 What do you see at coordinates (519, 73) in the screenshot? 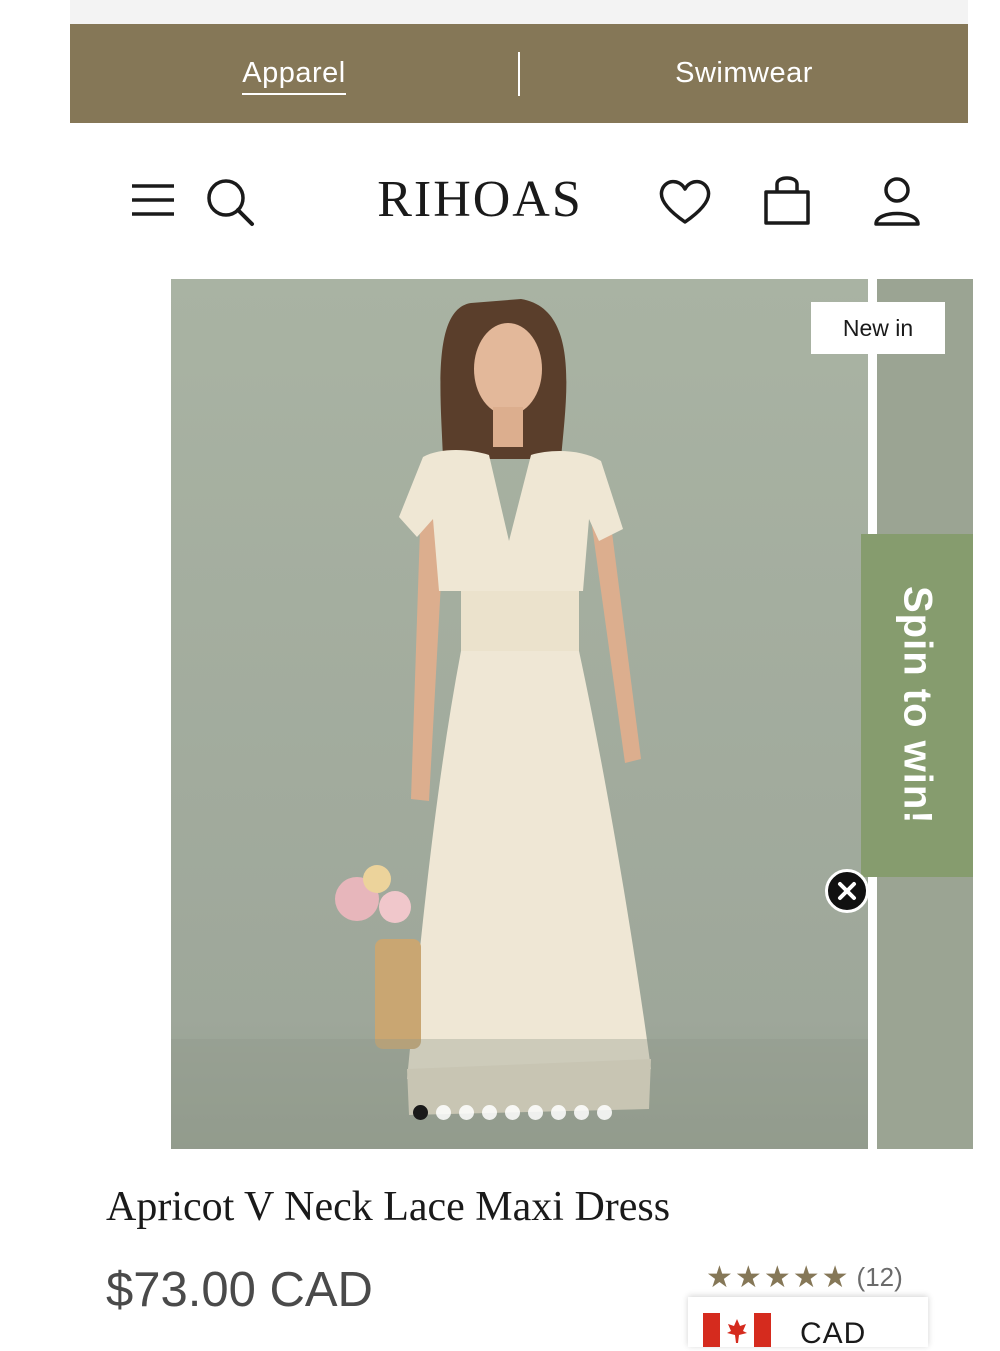
I see `category-bar: Apparel Swimwear` at bounding box center [519, 73].